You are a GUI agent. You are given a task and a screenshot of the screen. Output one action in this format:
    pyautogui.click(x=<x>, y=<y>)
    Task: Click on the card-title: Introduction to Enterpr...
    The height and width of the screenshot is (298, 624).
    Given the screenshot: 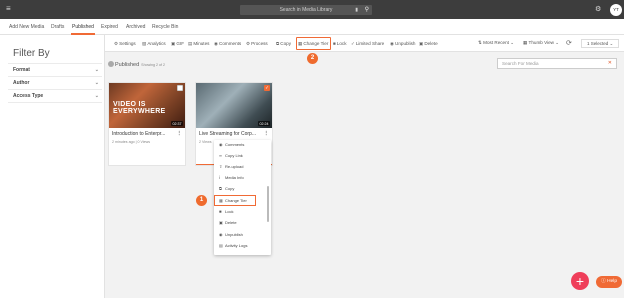 What is the action you would take?
    pyautogui.click(x=138, y=134)
    